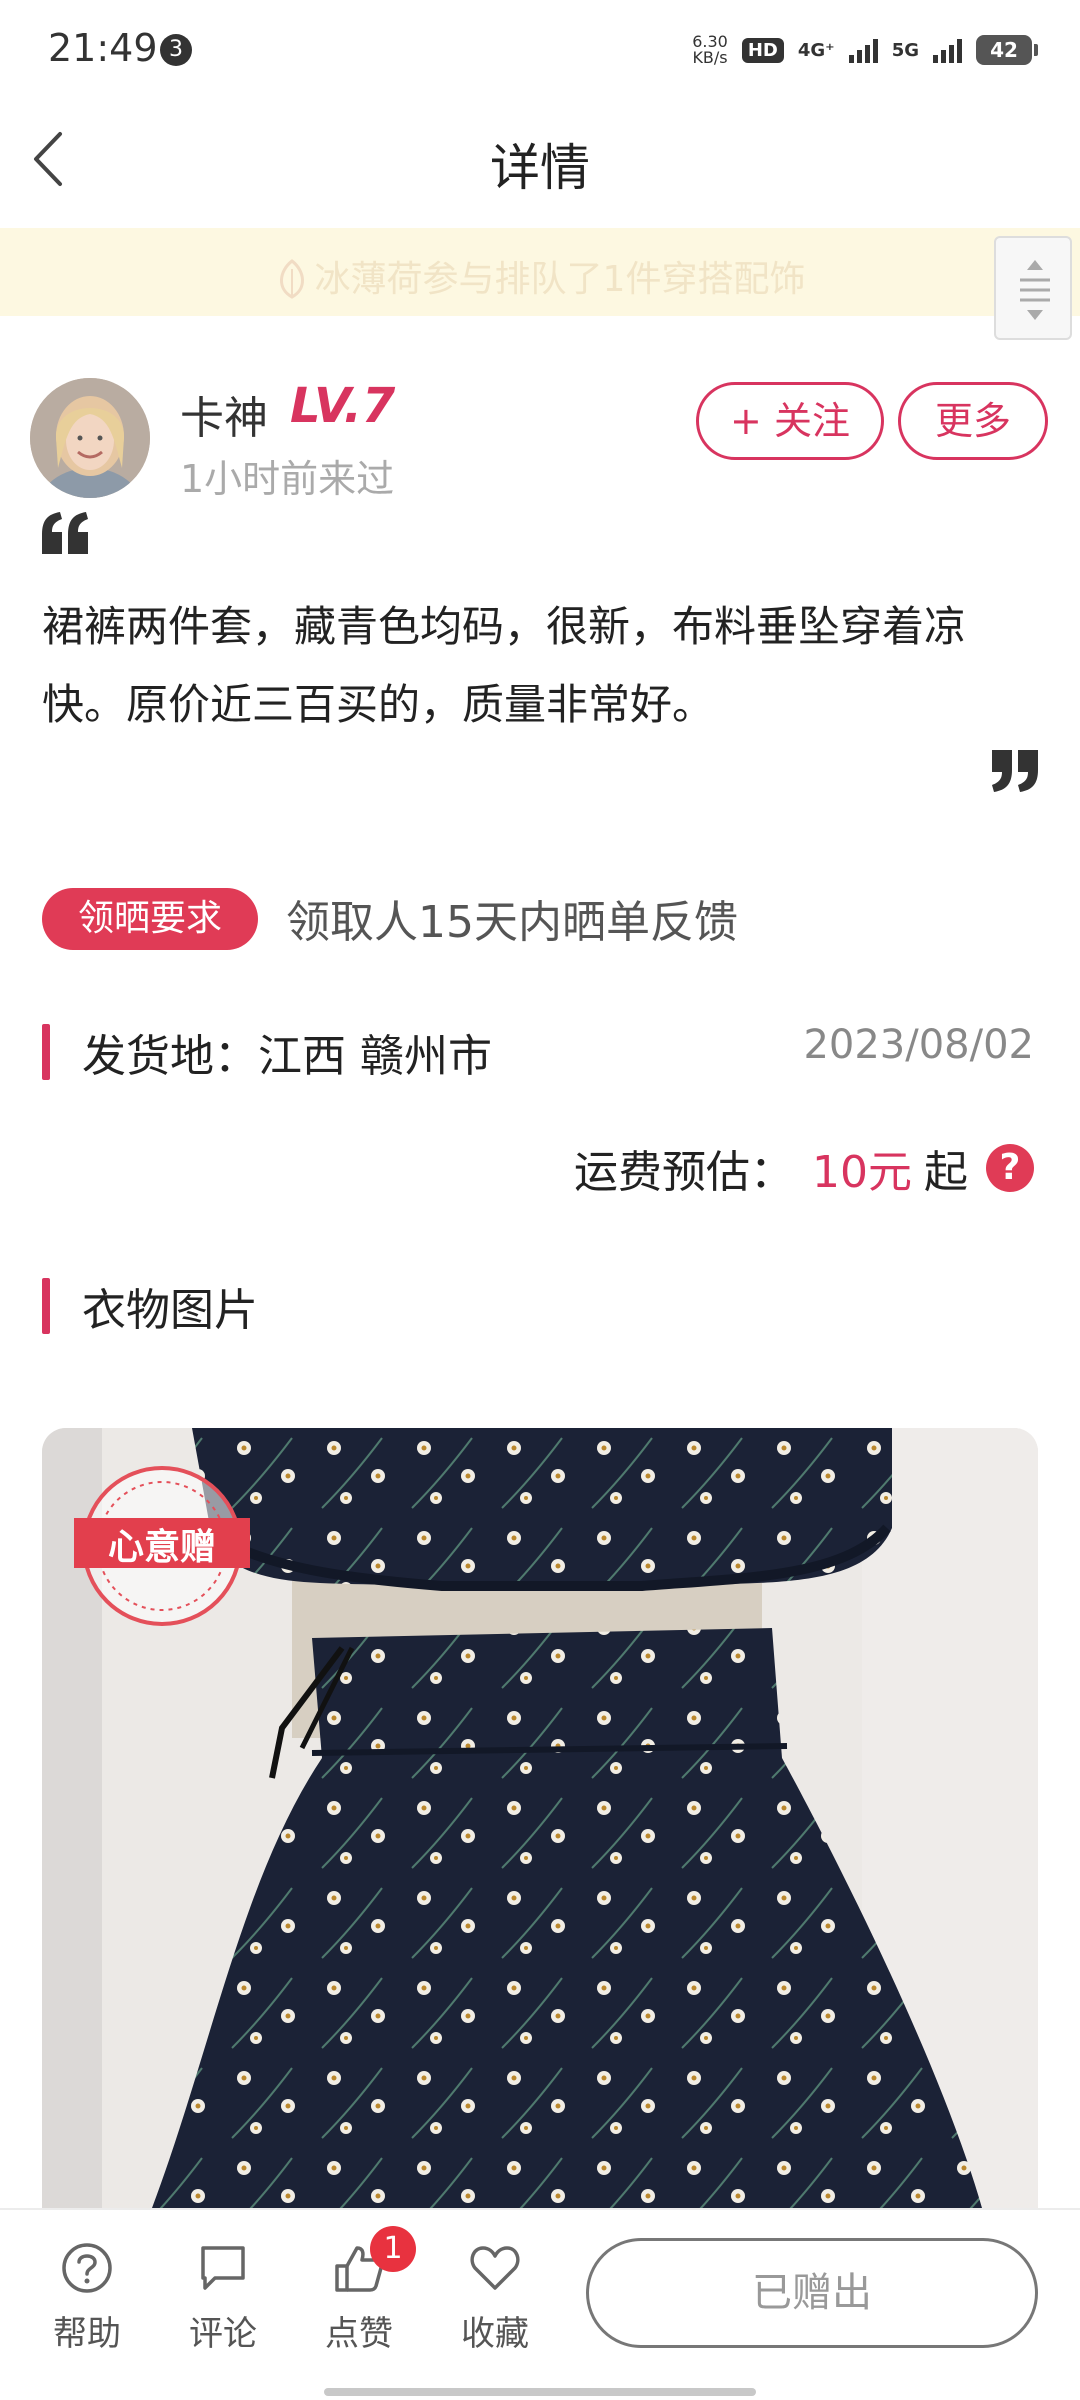  I want to click on bottom-action-bar: 帮助 评论 1 点赞 收藏 已赠出, so click(540, 2304).